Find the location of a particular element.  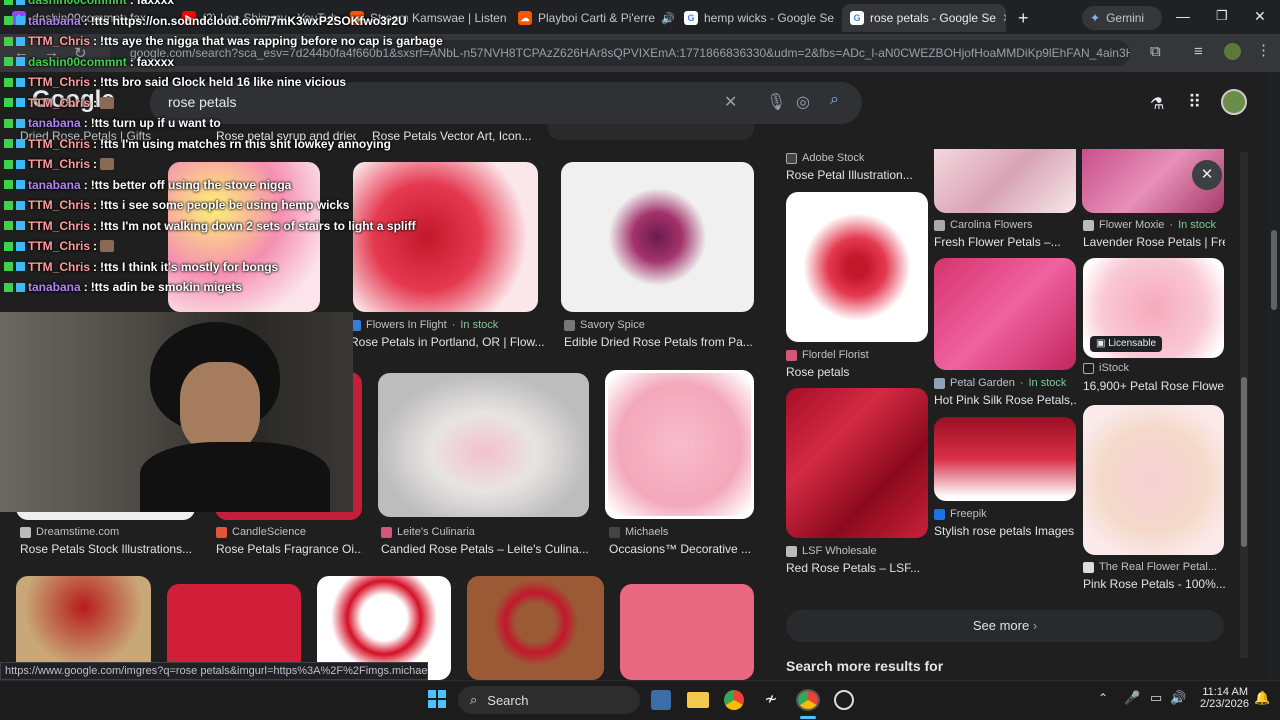

minimize-icon: — is located at coordinates (1183, 16).